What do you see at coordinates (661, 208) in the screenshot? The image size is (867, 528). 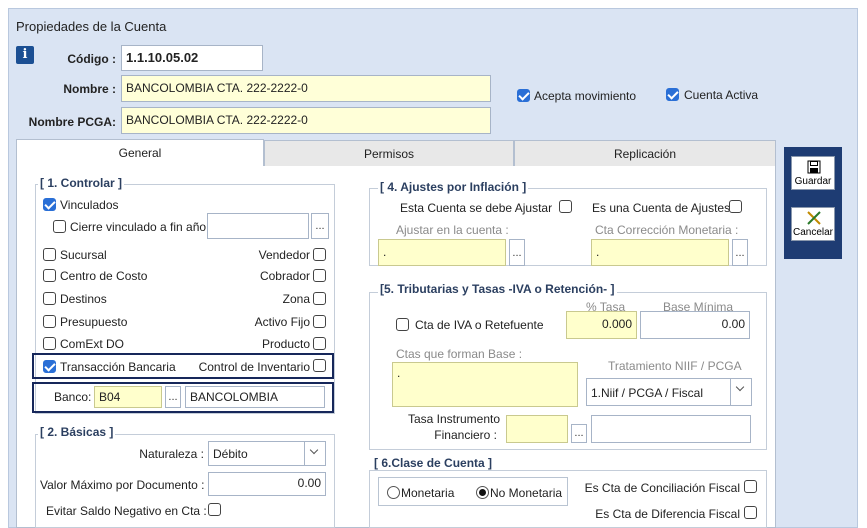 I see `es-cuenta-ajustes-label: Es una Cuenta de Ajustes` at bounding box center [661, 208].